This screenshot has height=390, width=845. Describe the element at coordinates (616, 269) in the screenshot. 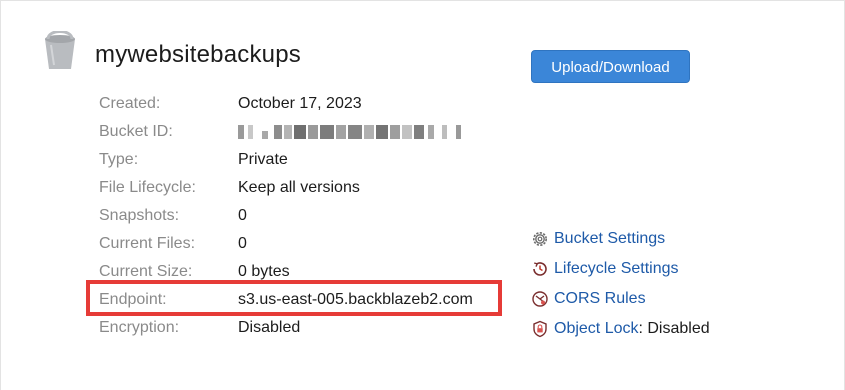

I see `link-label: Lifecycle Settings` at that location.